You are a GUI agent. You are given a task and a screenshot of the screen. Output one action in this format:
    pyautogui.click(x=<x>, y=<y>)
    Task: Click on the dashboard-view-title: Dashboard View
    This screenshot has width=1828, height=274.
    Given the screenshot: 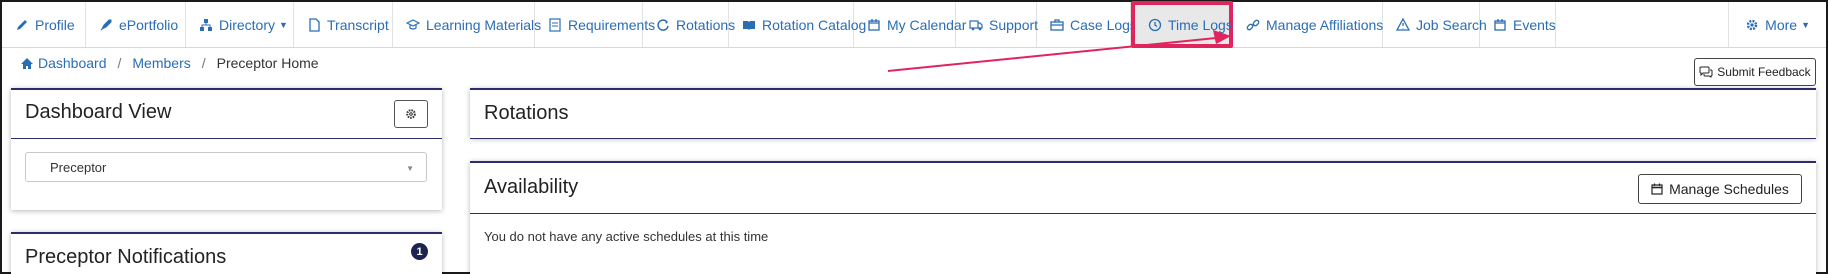 What is the action you would take?
    pyautogui.click(x=98, y=112)
    